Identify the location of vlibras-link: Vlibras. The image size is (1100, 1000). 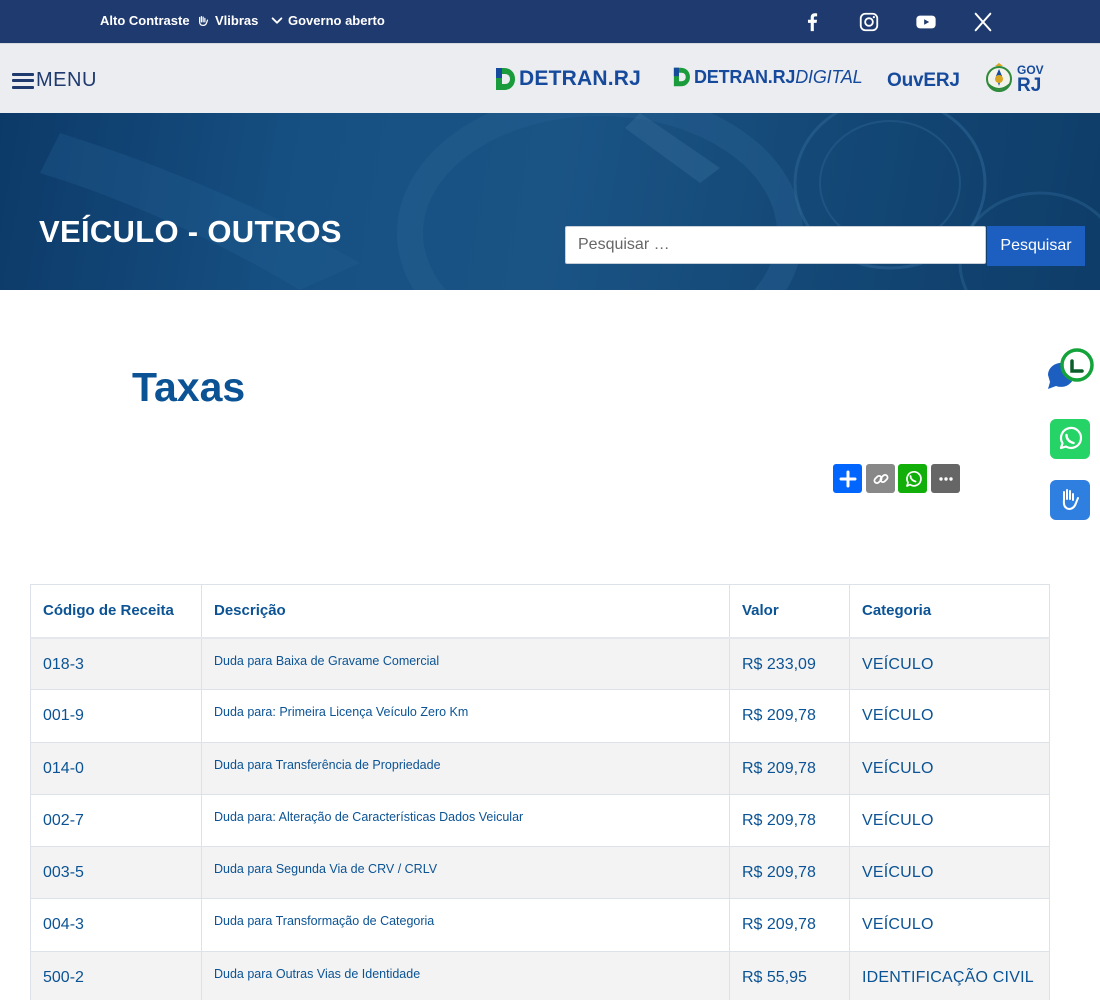
(227, 20).